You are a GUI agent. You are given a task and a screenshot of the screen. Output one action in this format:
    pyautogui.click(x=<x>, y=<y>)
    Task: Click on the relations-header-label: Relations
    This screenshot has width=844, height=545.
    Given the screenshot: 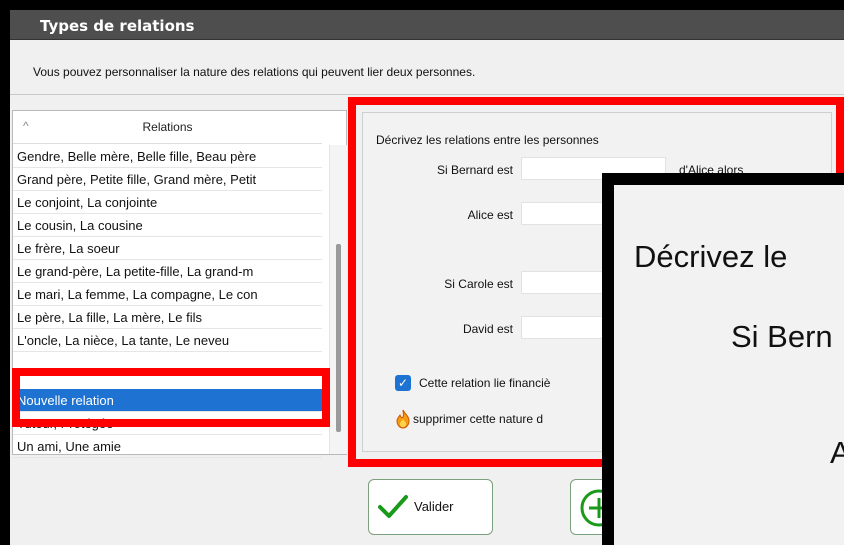 What is the action you would take?
    pyautogui.click(x=167, y=127)
    